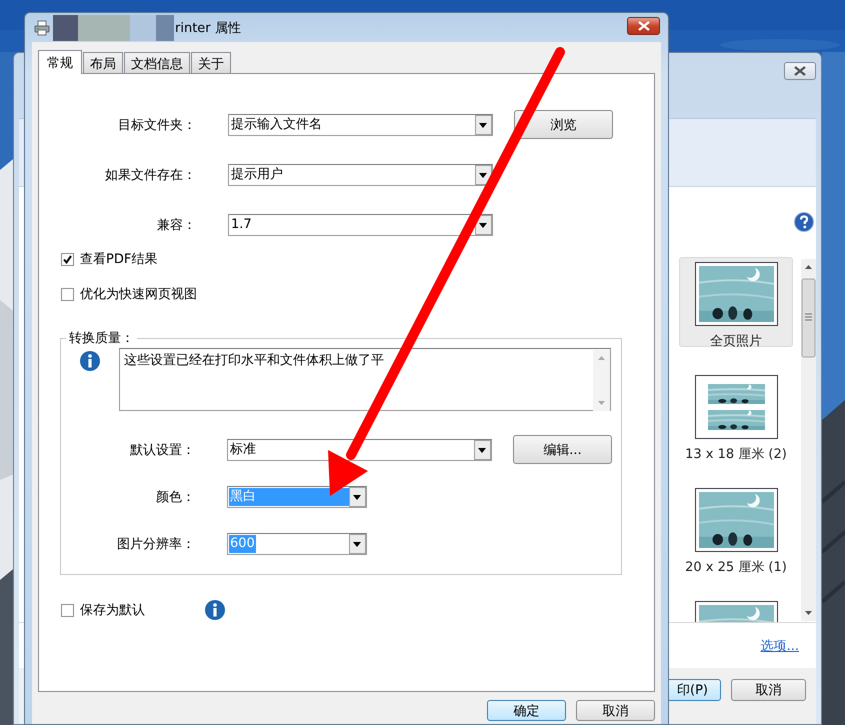 The width and height of the screenshot is (845, 725). Describe the element at coordinates (157, 62) in the screenshot. I see `tab: 文档信息` at that location.